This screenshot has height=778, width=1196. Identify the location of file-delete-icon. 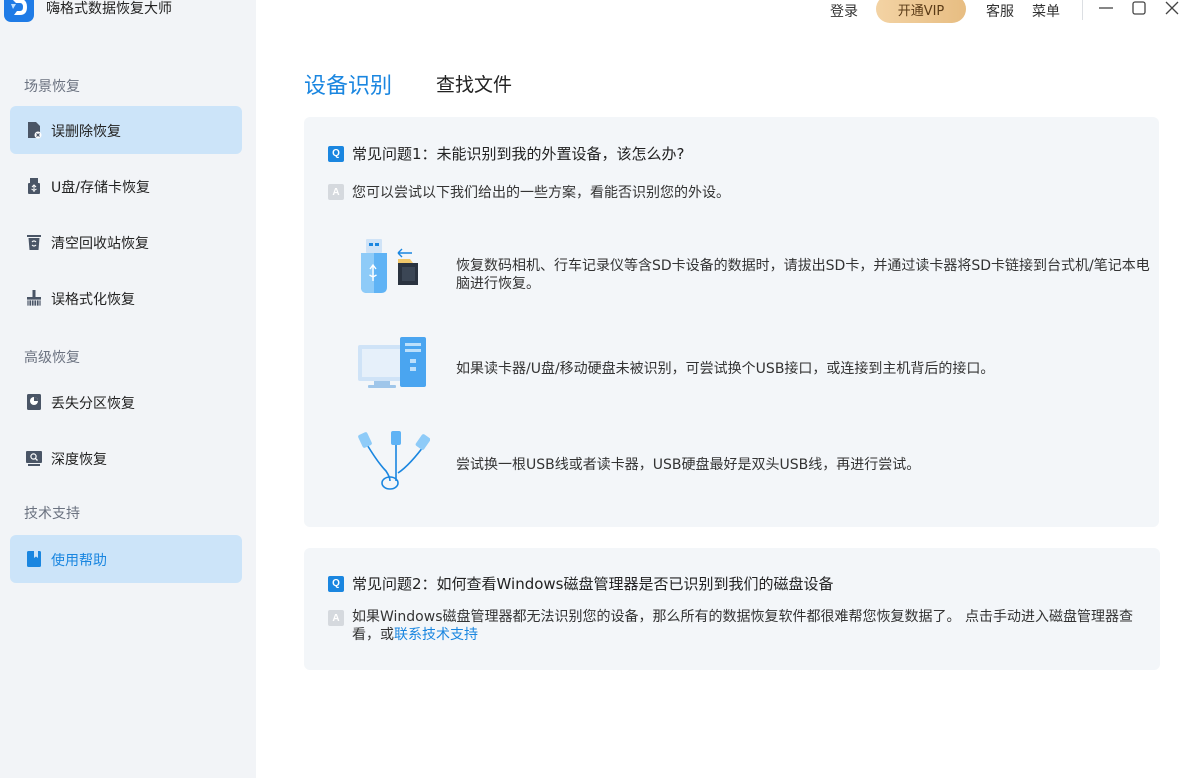
(34, 130).